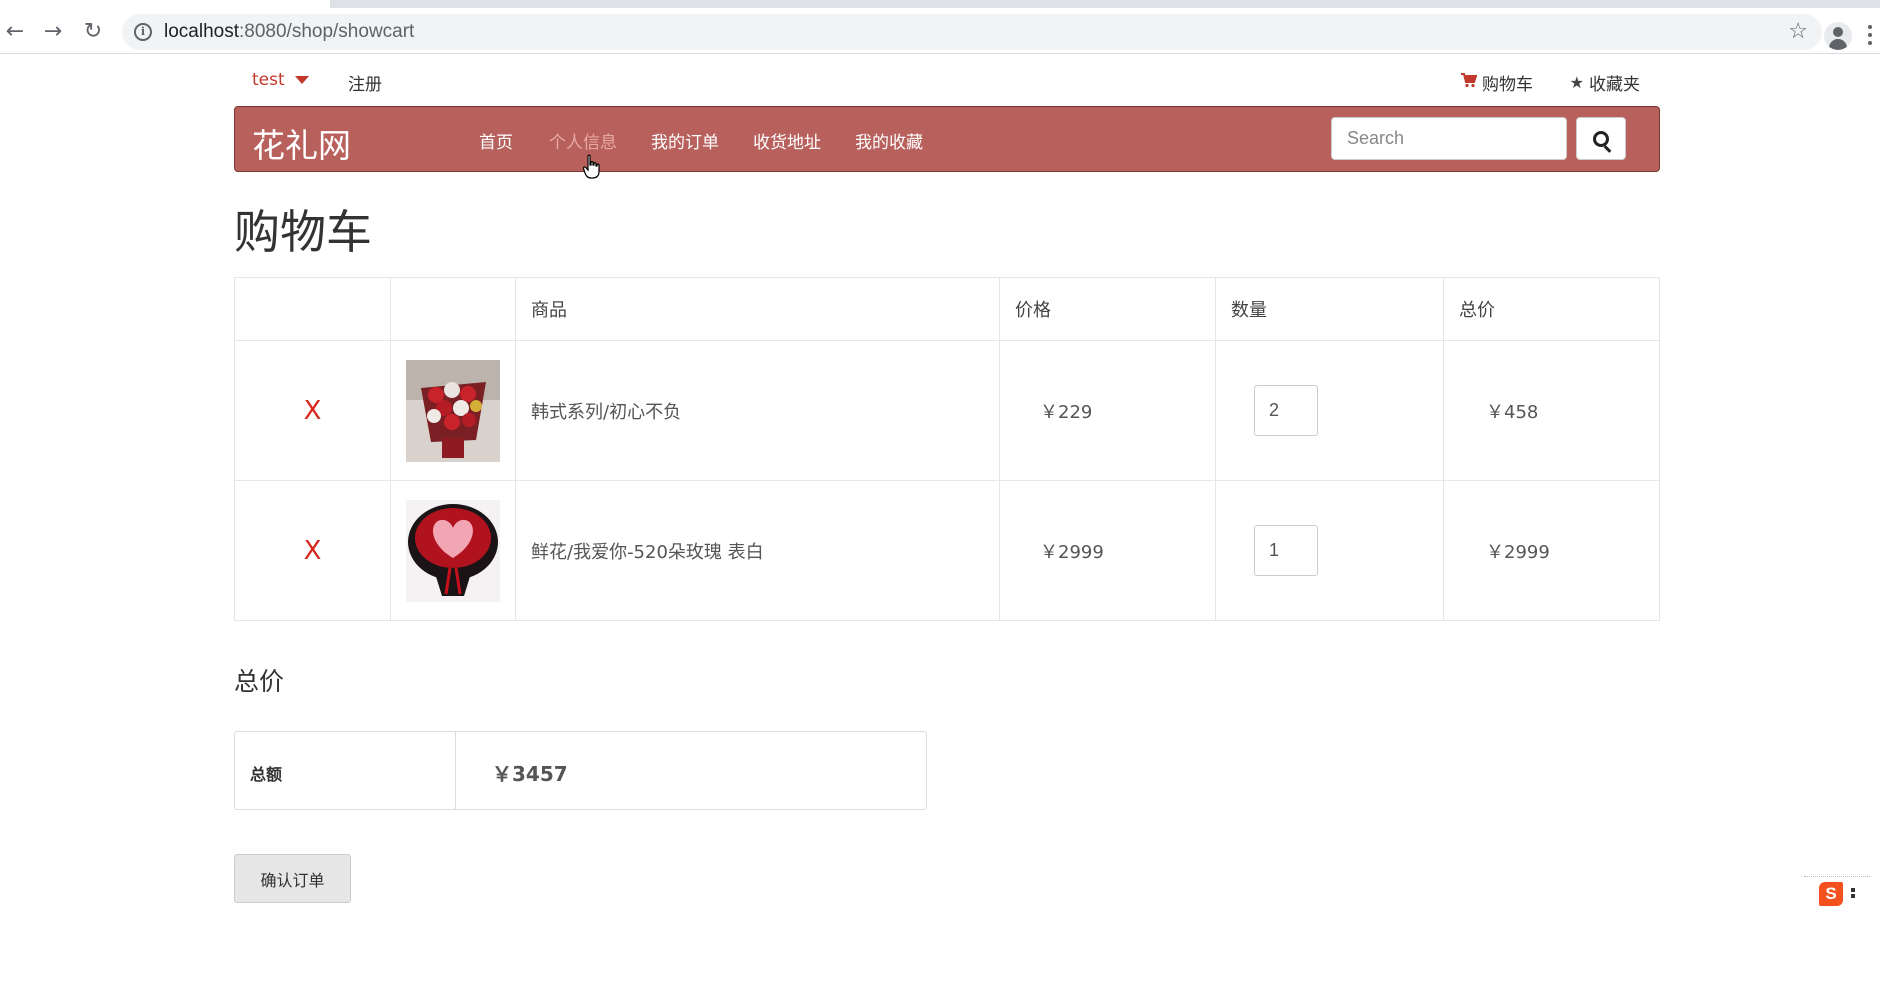 This screenshot has width=1880, height=996. I want to click on search-input, so click(1449, 138).